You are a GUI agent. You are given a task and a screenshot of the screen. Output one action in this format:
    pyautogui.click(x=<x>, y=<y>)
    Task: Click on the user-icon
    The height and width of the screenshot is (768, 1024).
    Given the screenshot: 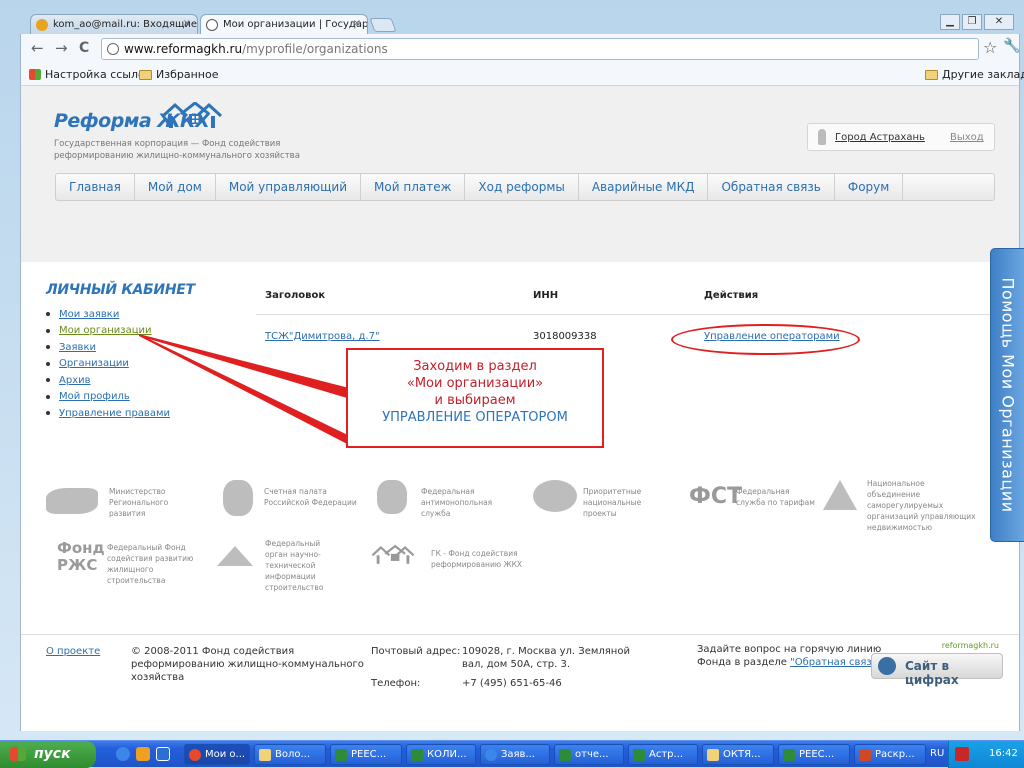 What is the action you would take?
    pyautogui.click(x=822, y=137)
    